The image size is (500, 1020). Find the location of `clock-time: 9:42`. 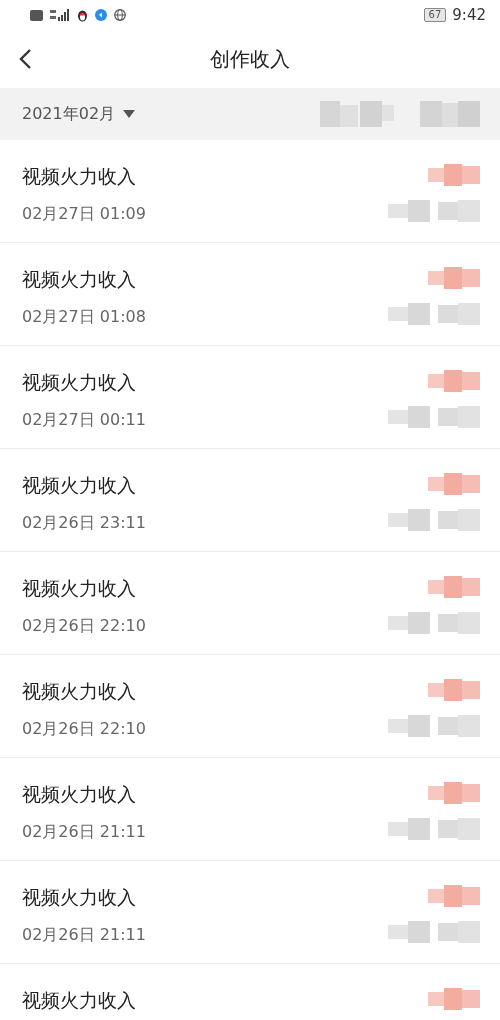

clock-time: 9:42 is located at coordinates (469, 15).